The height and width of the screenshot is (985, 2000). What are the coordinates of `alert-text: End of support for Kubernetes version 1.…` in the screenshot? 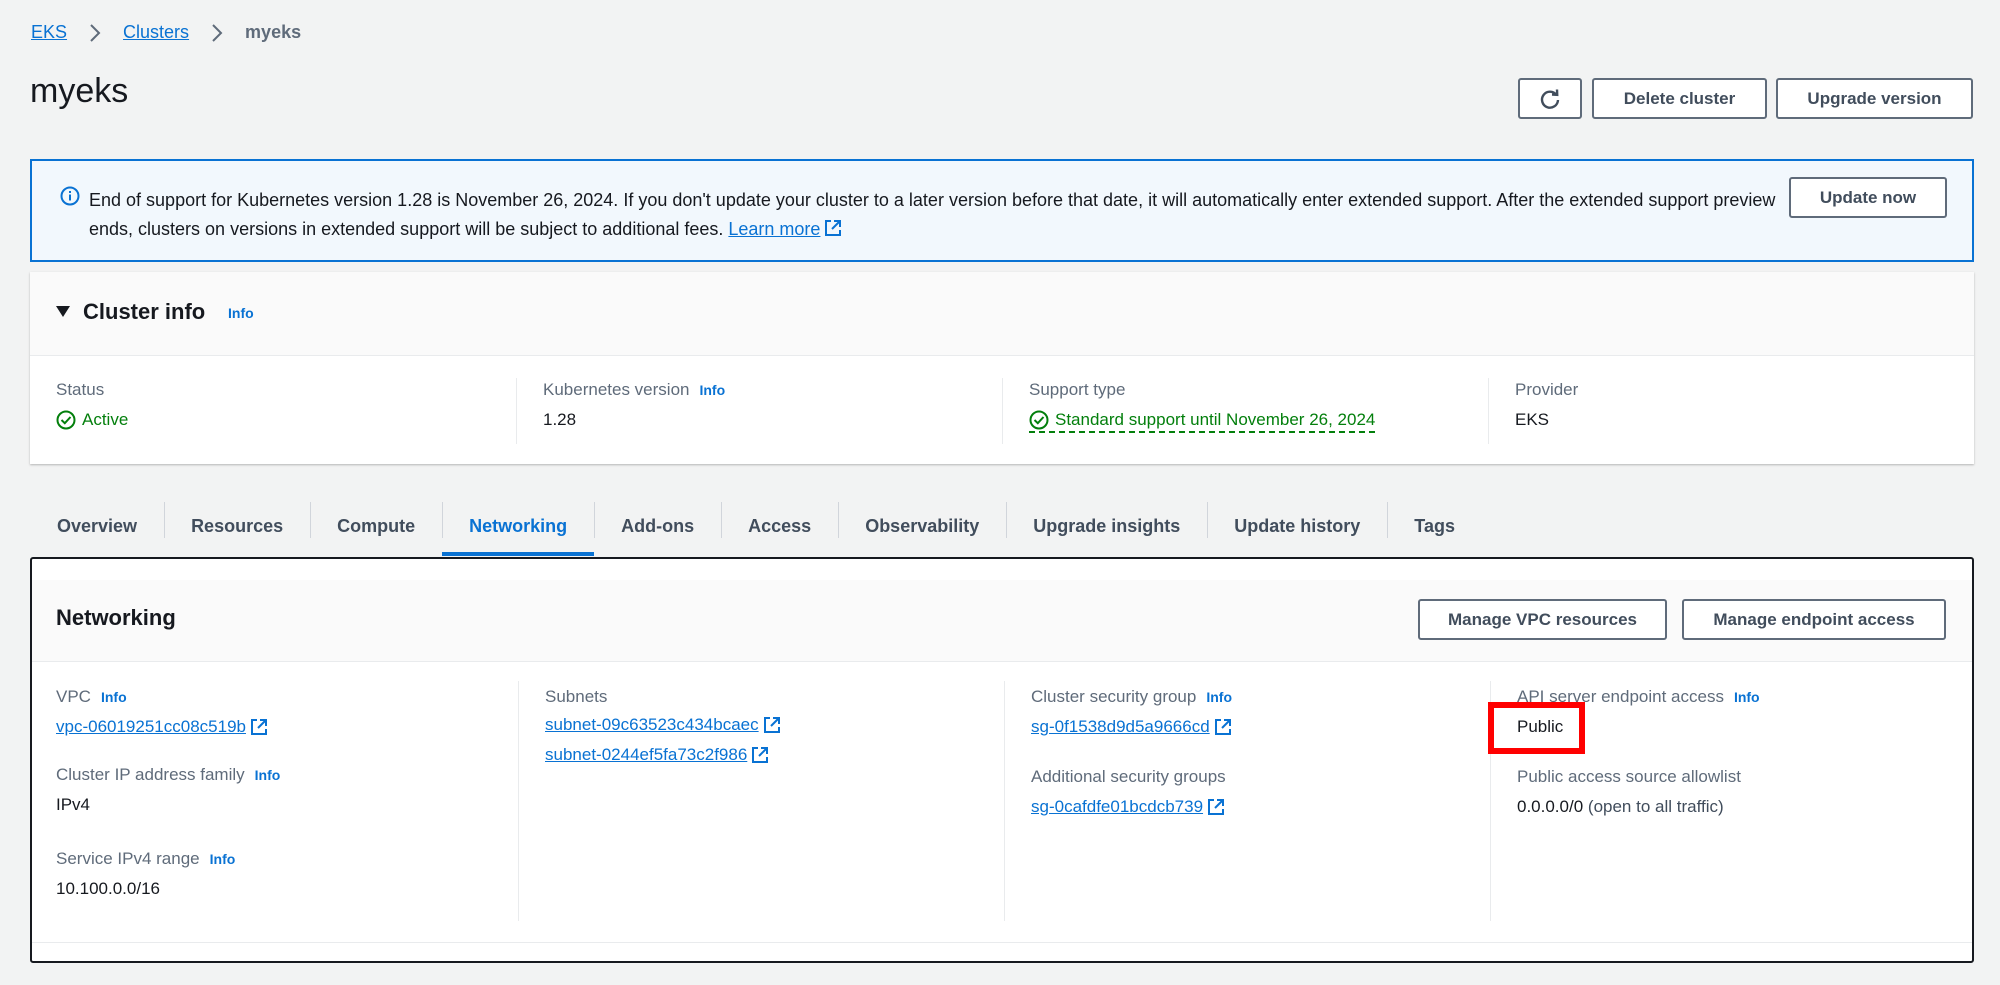 It's located at (932, 214).